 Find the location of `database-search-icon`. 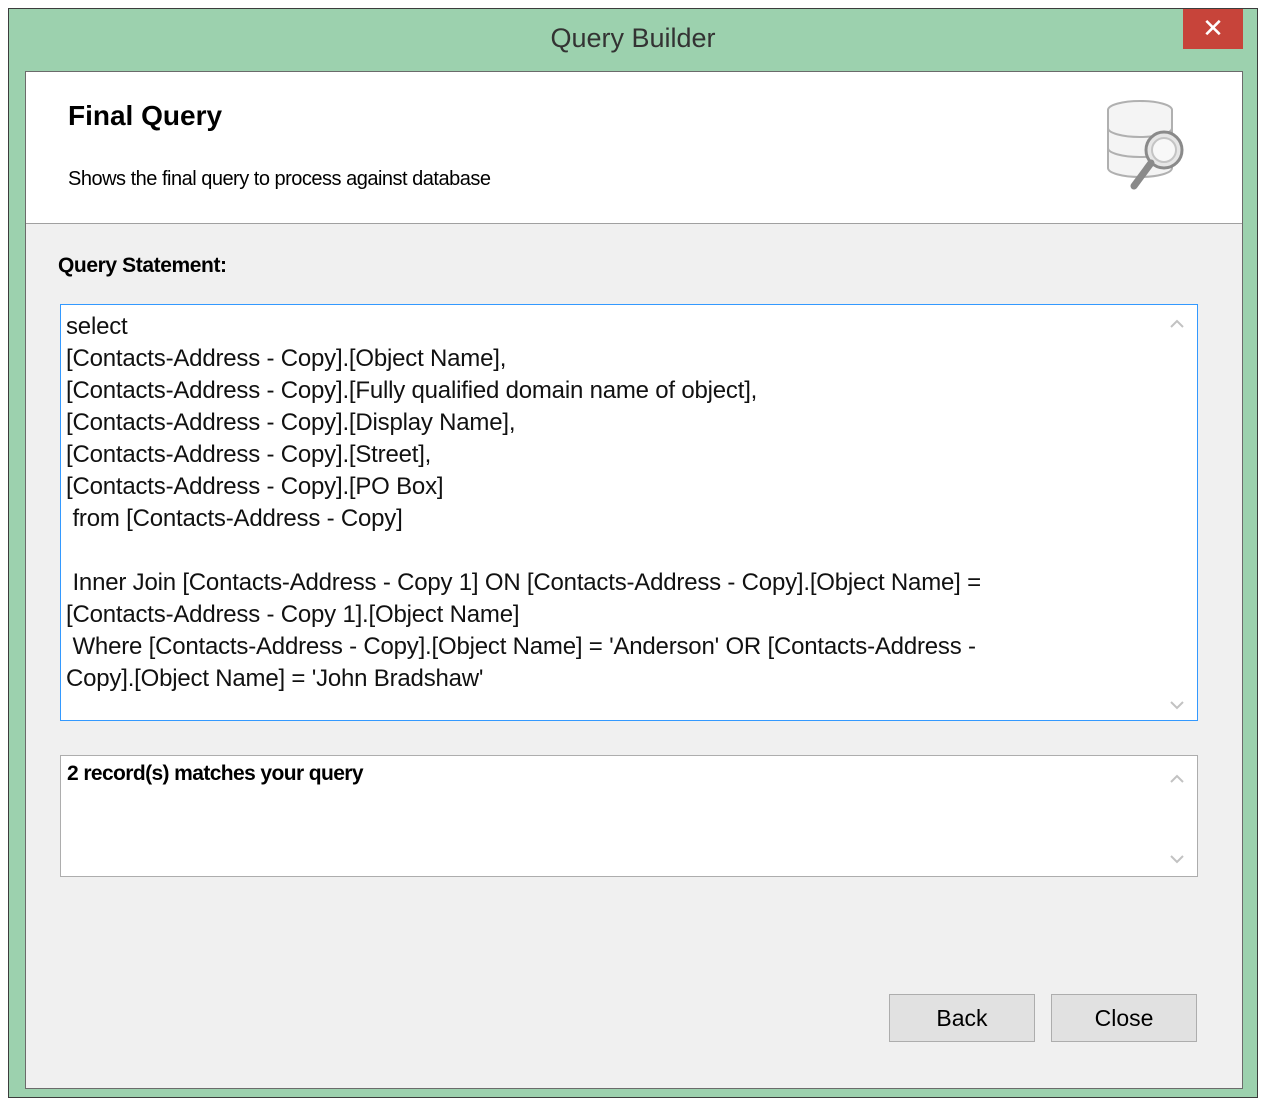

database-search-icon is located at coordinates (1145, 145).